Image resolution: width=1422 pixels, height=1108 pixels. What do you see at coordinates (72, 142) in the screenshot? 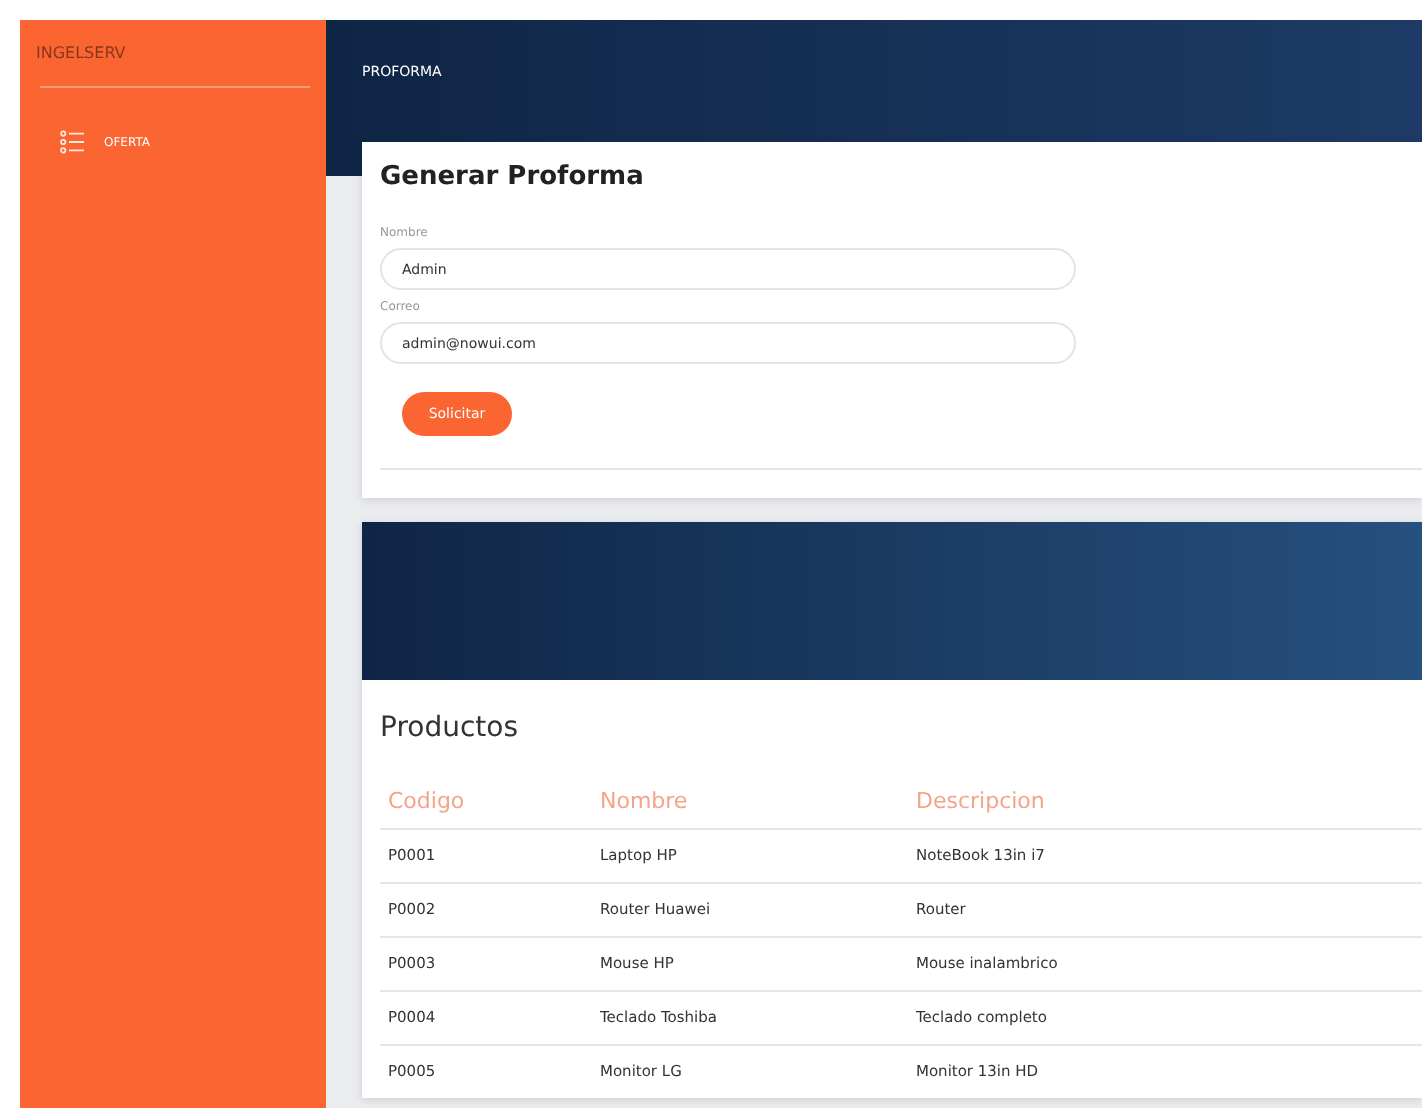
I see `list-icon` at bounding box center [72, 142].